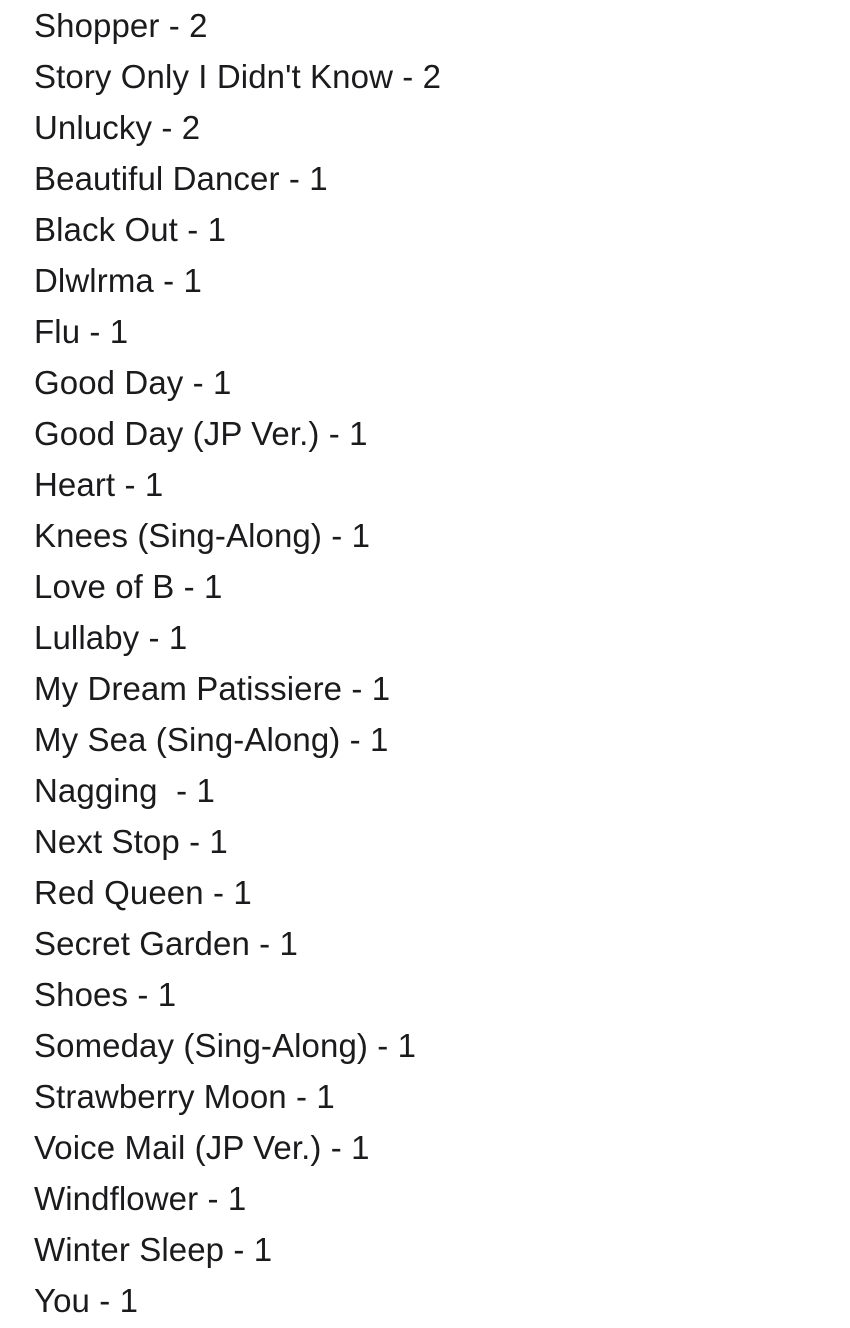  What do you see at coordinates (202, 535) in the screenshot?
I see `list-item: Knees (Sing-Along) - 1` at bounding box center [202, 535].